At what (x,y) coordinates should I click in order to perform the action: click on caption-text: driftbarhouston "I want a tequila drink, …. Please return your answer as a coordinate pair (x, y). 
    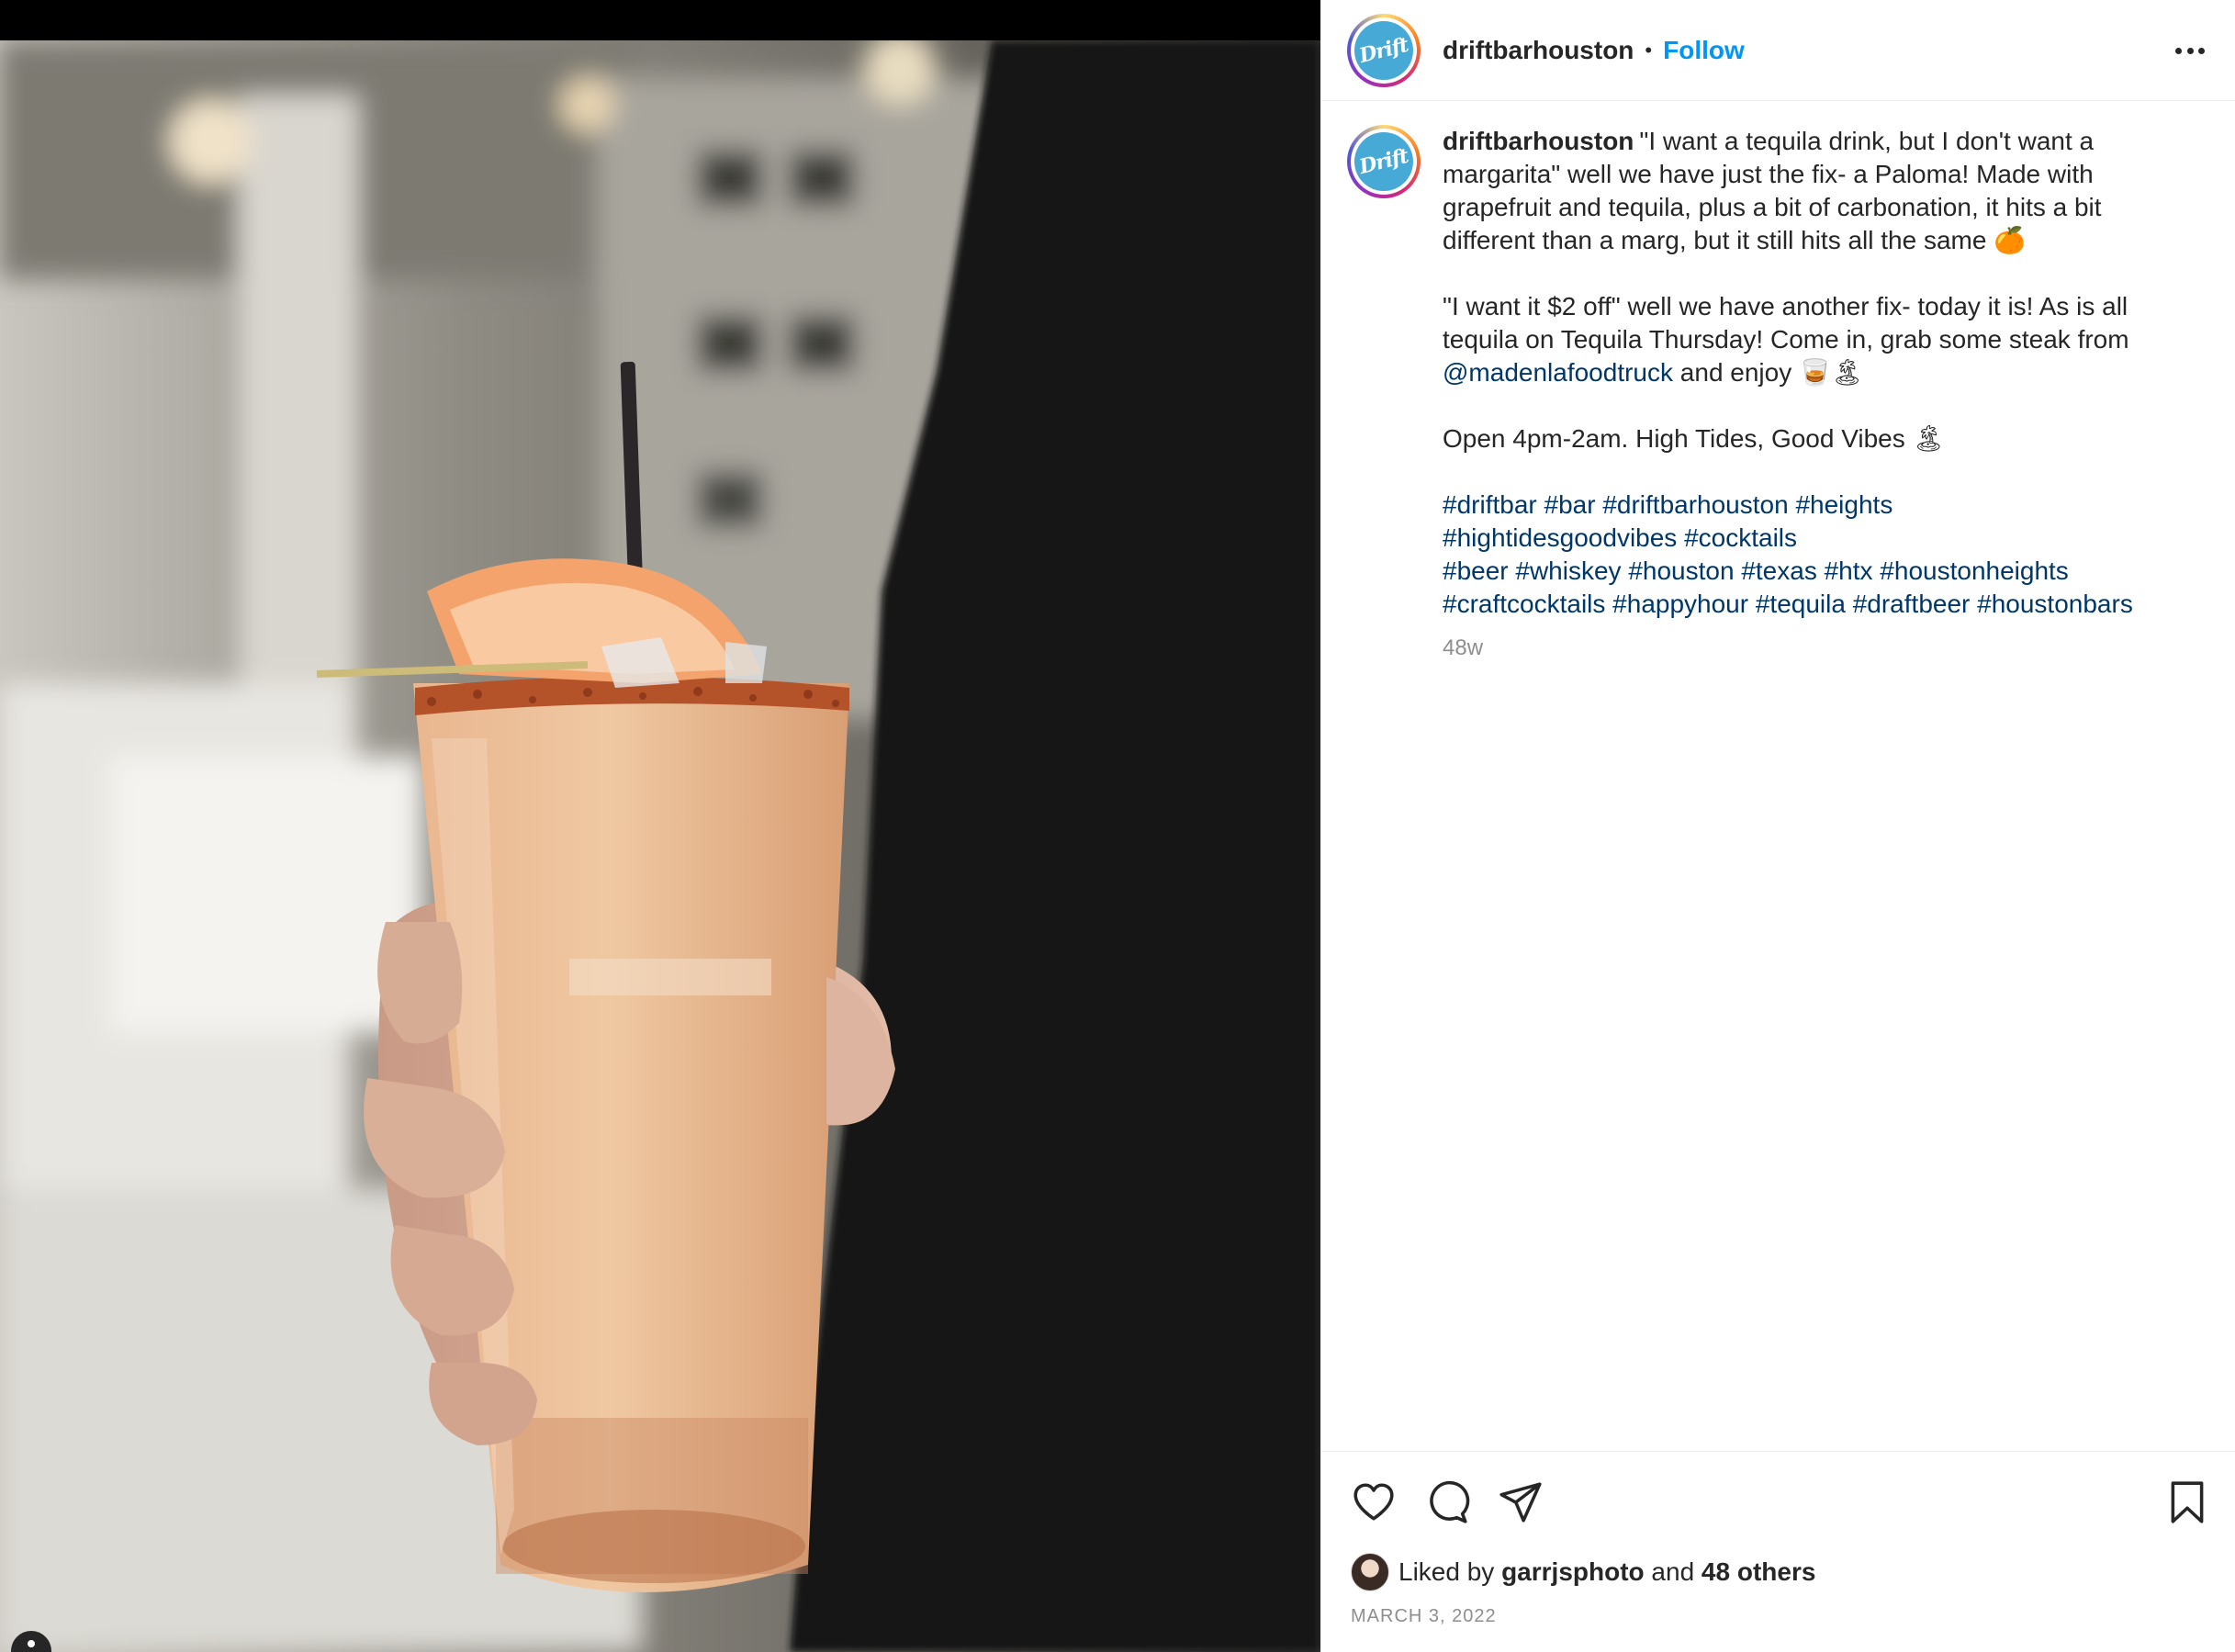
    Looking at the image, I should click on (1815, 395).